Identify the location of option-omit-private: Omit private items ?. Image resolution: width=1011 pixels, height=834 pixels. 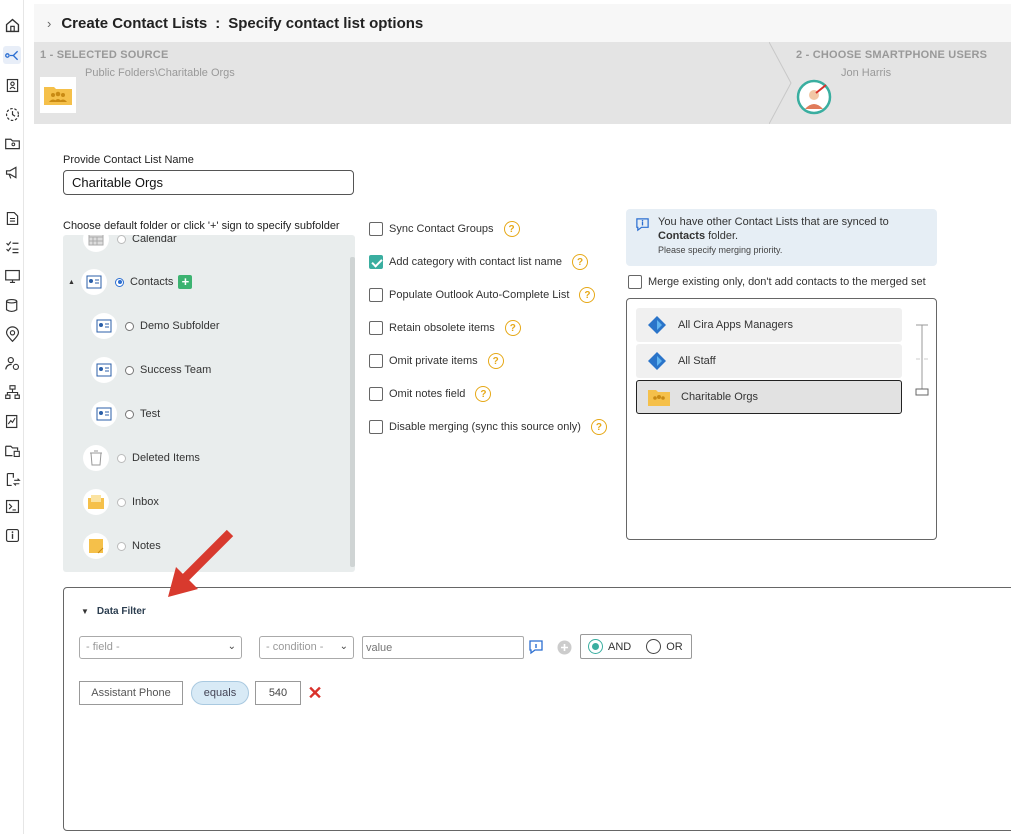
(436, 361).